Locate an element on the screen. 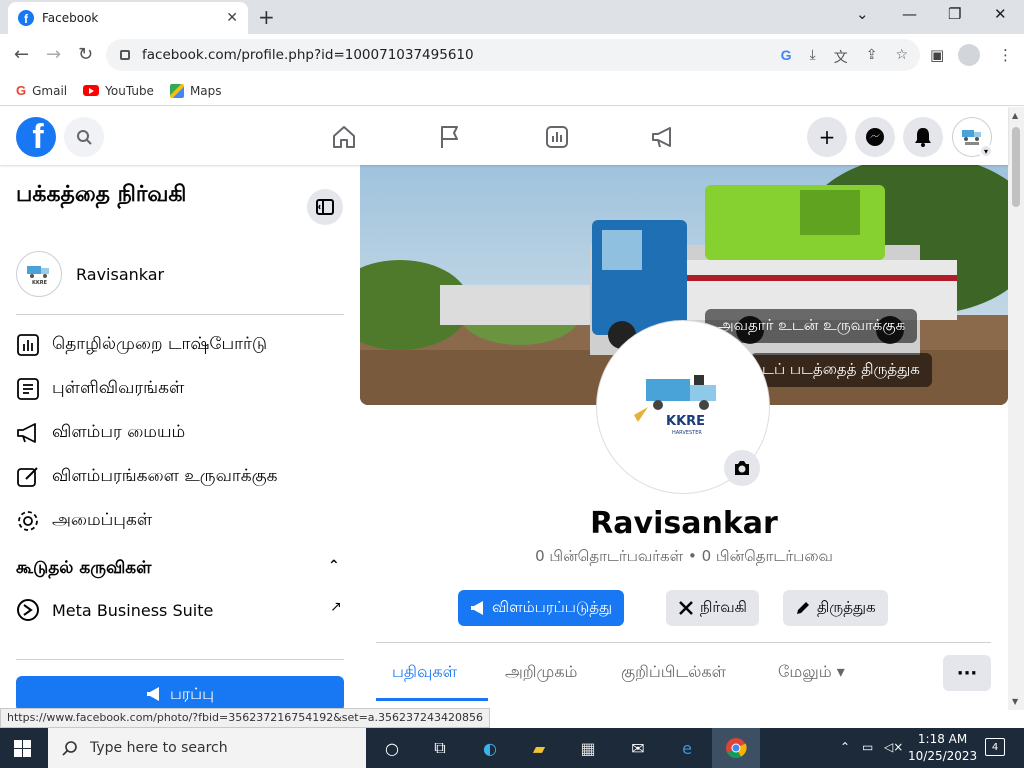 The image size is (1024, 768). maps-icon is located at coordinates (176, 90).